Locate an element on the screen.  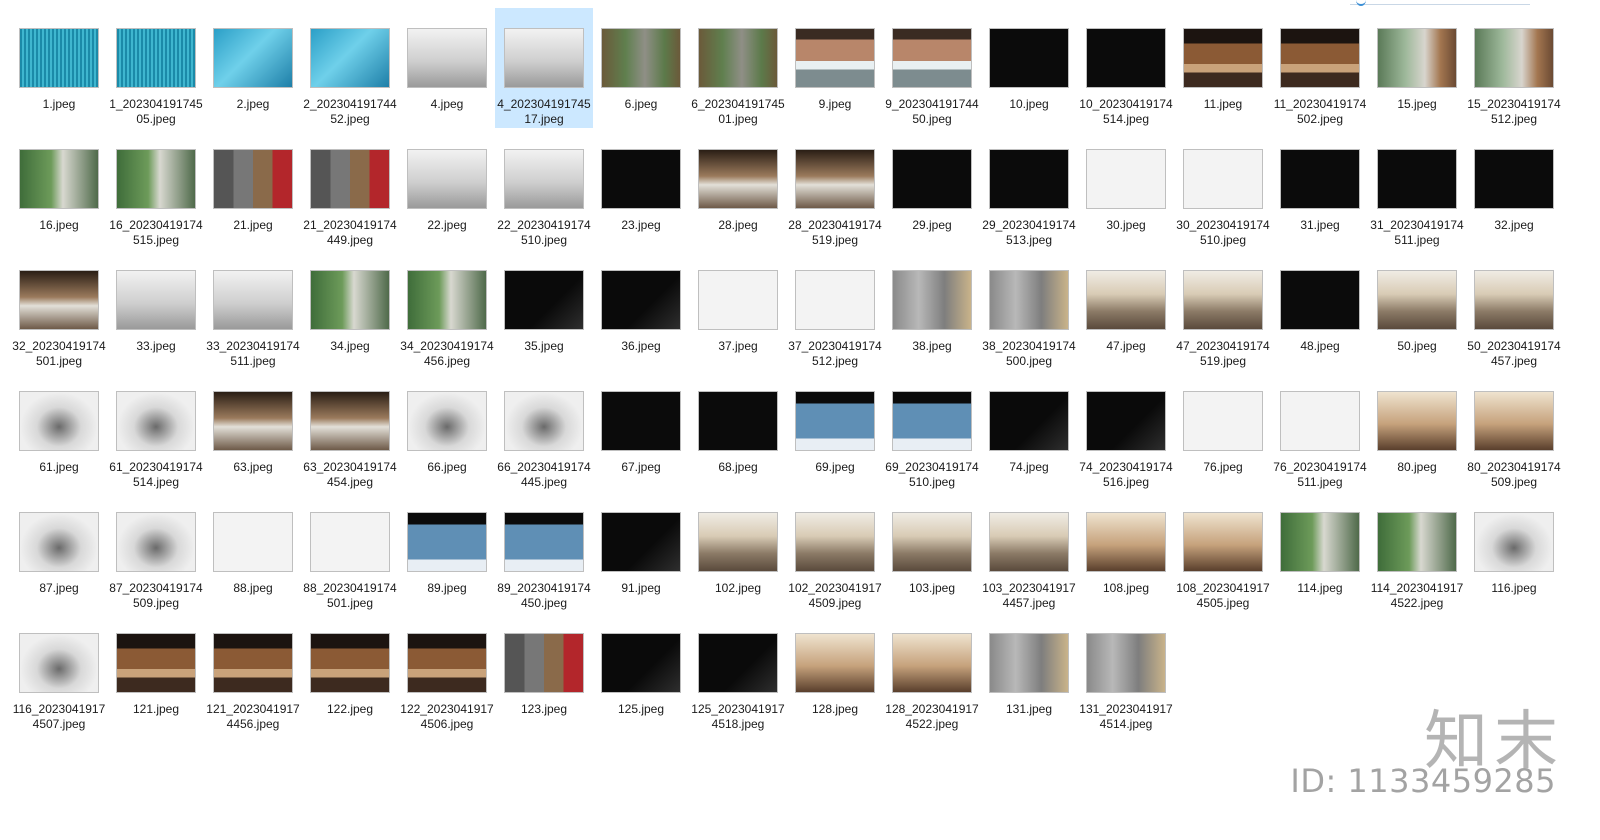
file-item: 131.jpeg is located at coordinates (1029, 673).